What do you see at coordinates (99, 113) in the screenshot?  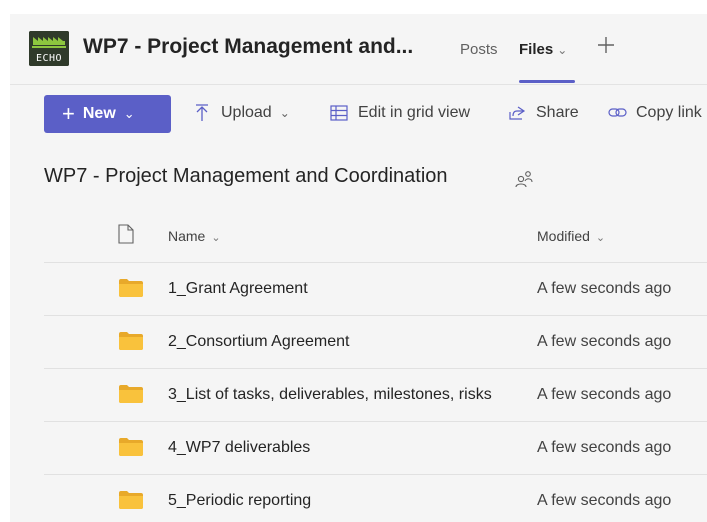 I see `new-label: New` at bounding box center [99, 113].